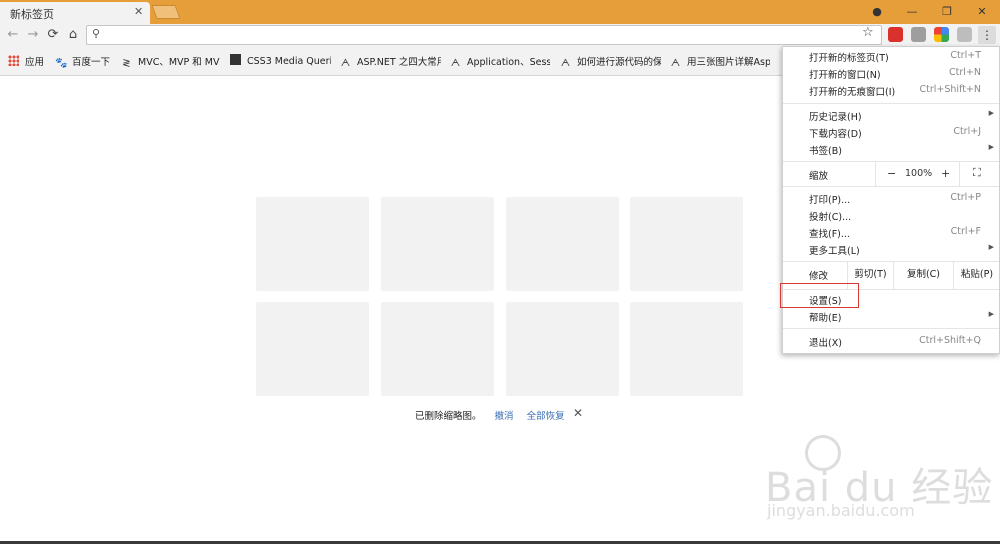  What do you see at coordinates (904, 318) in the screenshot?
I see `menu-item-help: 帮助(E) ▶` at bounding box center [904, 318].